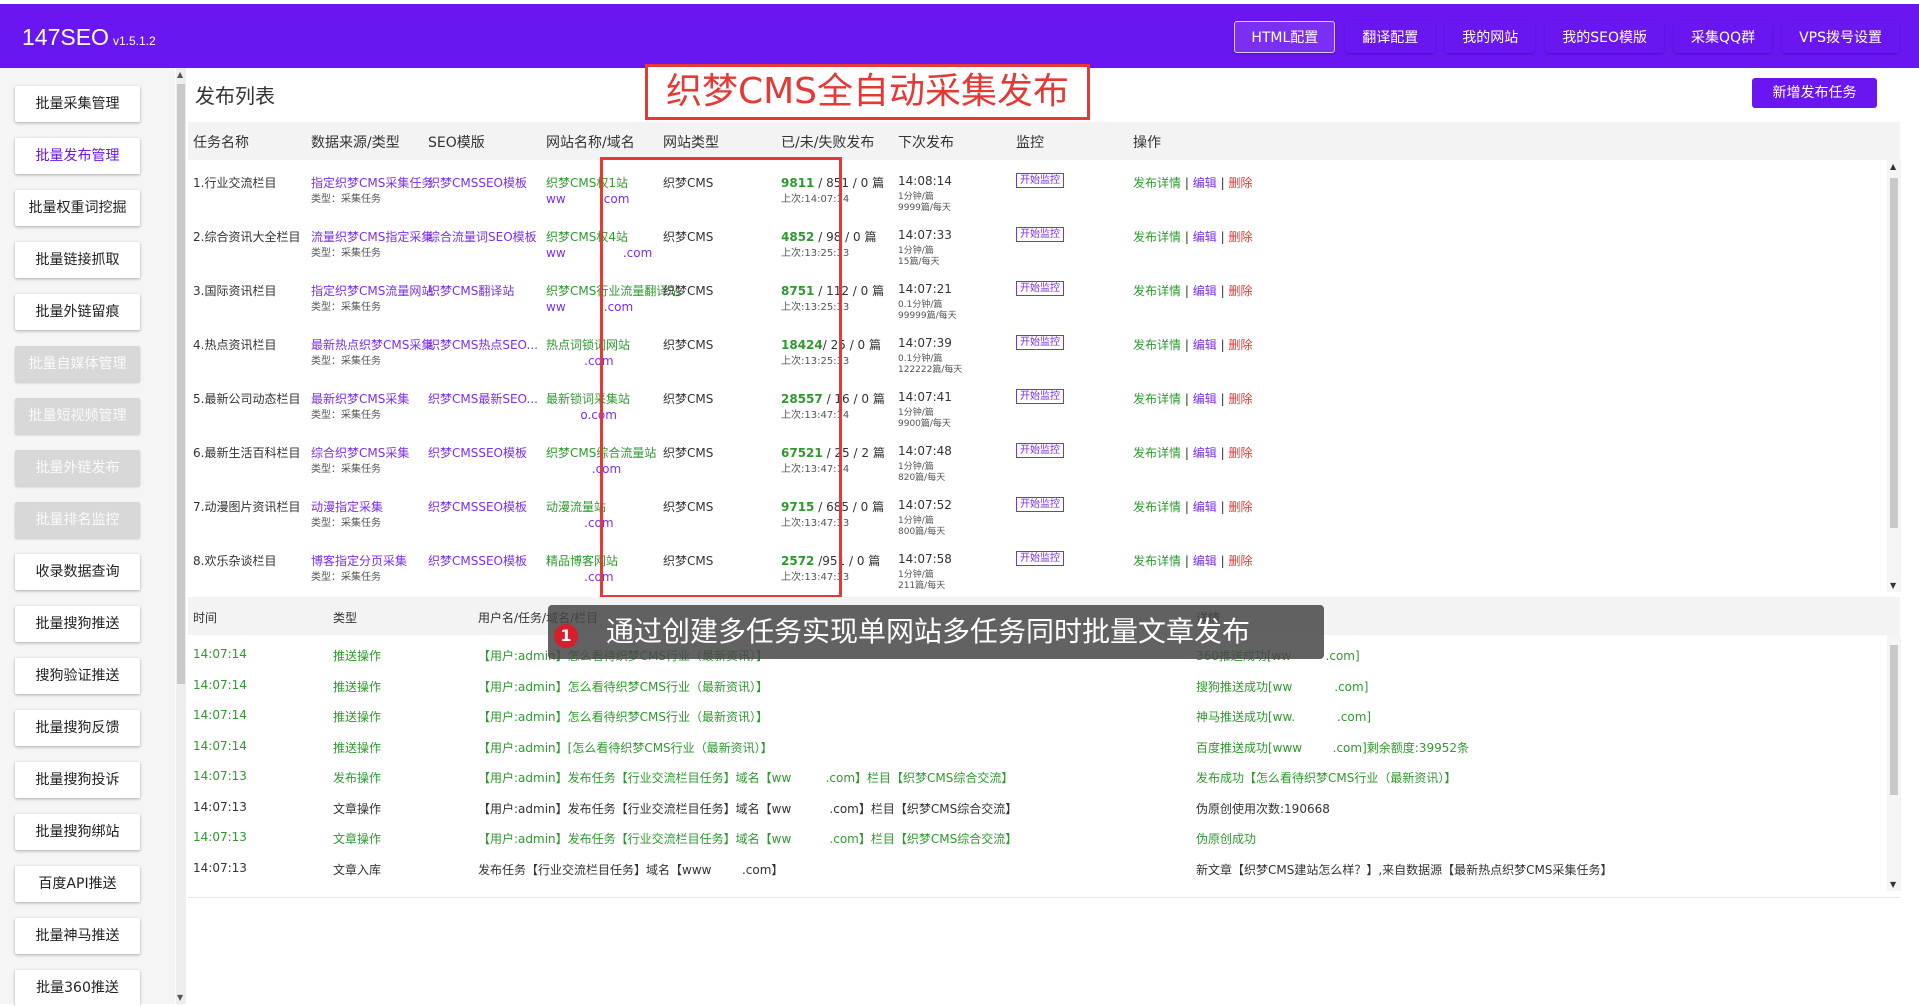 This screenshot has height=1006, width=1919. I want to click on feature-tooltip: 通过创建多任务实现单网站多任务同时批量文章发布, so click(936, 632).